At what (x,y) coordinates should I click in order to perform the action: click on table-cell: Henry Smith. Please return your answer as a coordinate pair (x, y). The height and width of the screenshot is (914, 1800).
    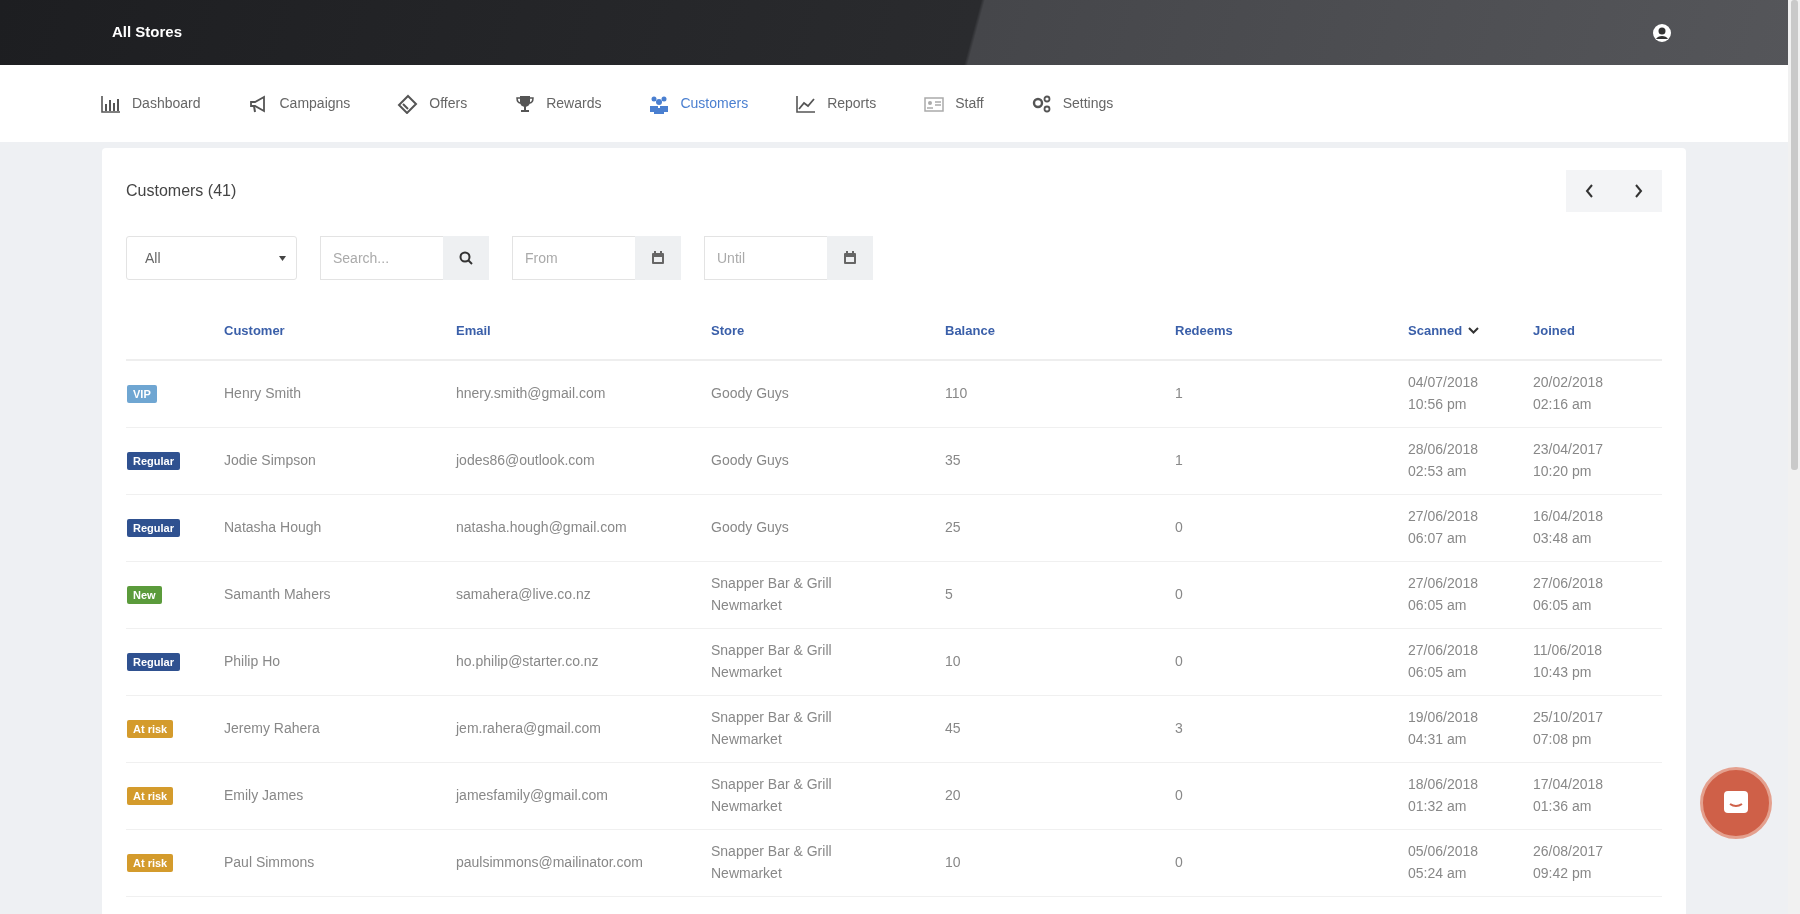
    Looking at the image, I should click on (263, 392).